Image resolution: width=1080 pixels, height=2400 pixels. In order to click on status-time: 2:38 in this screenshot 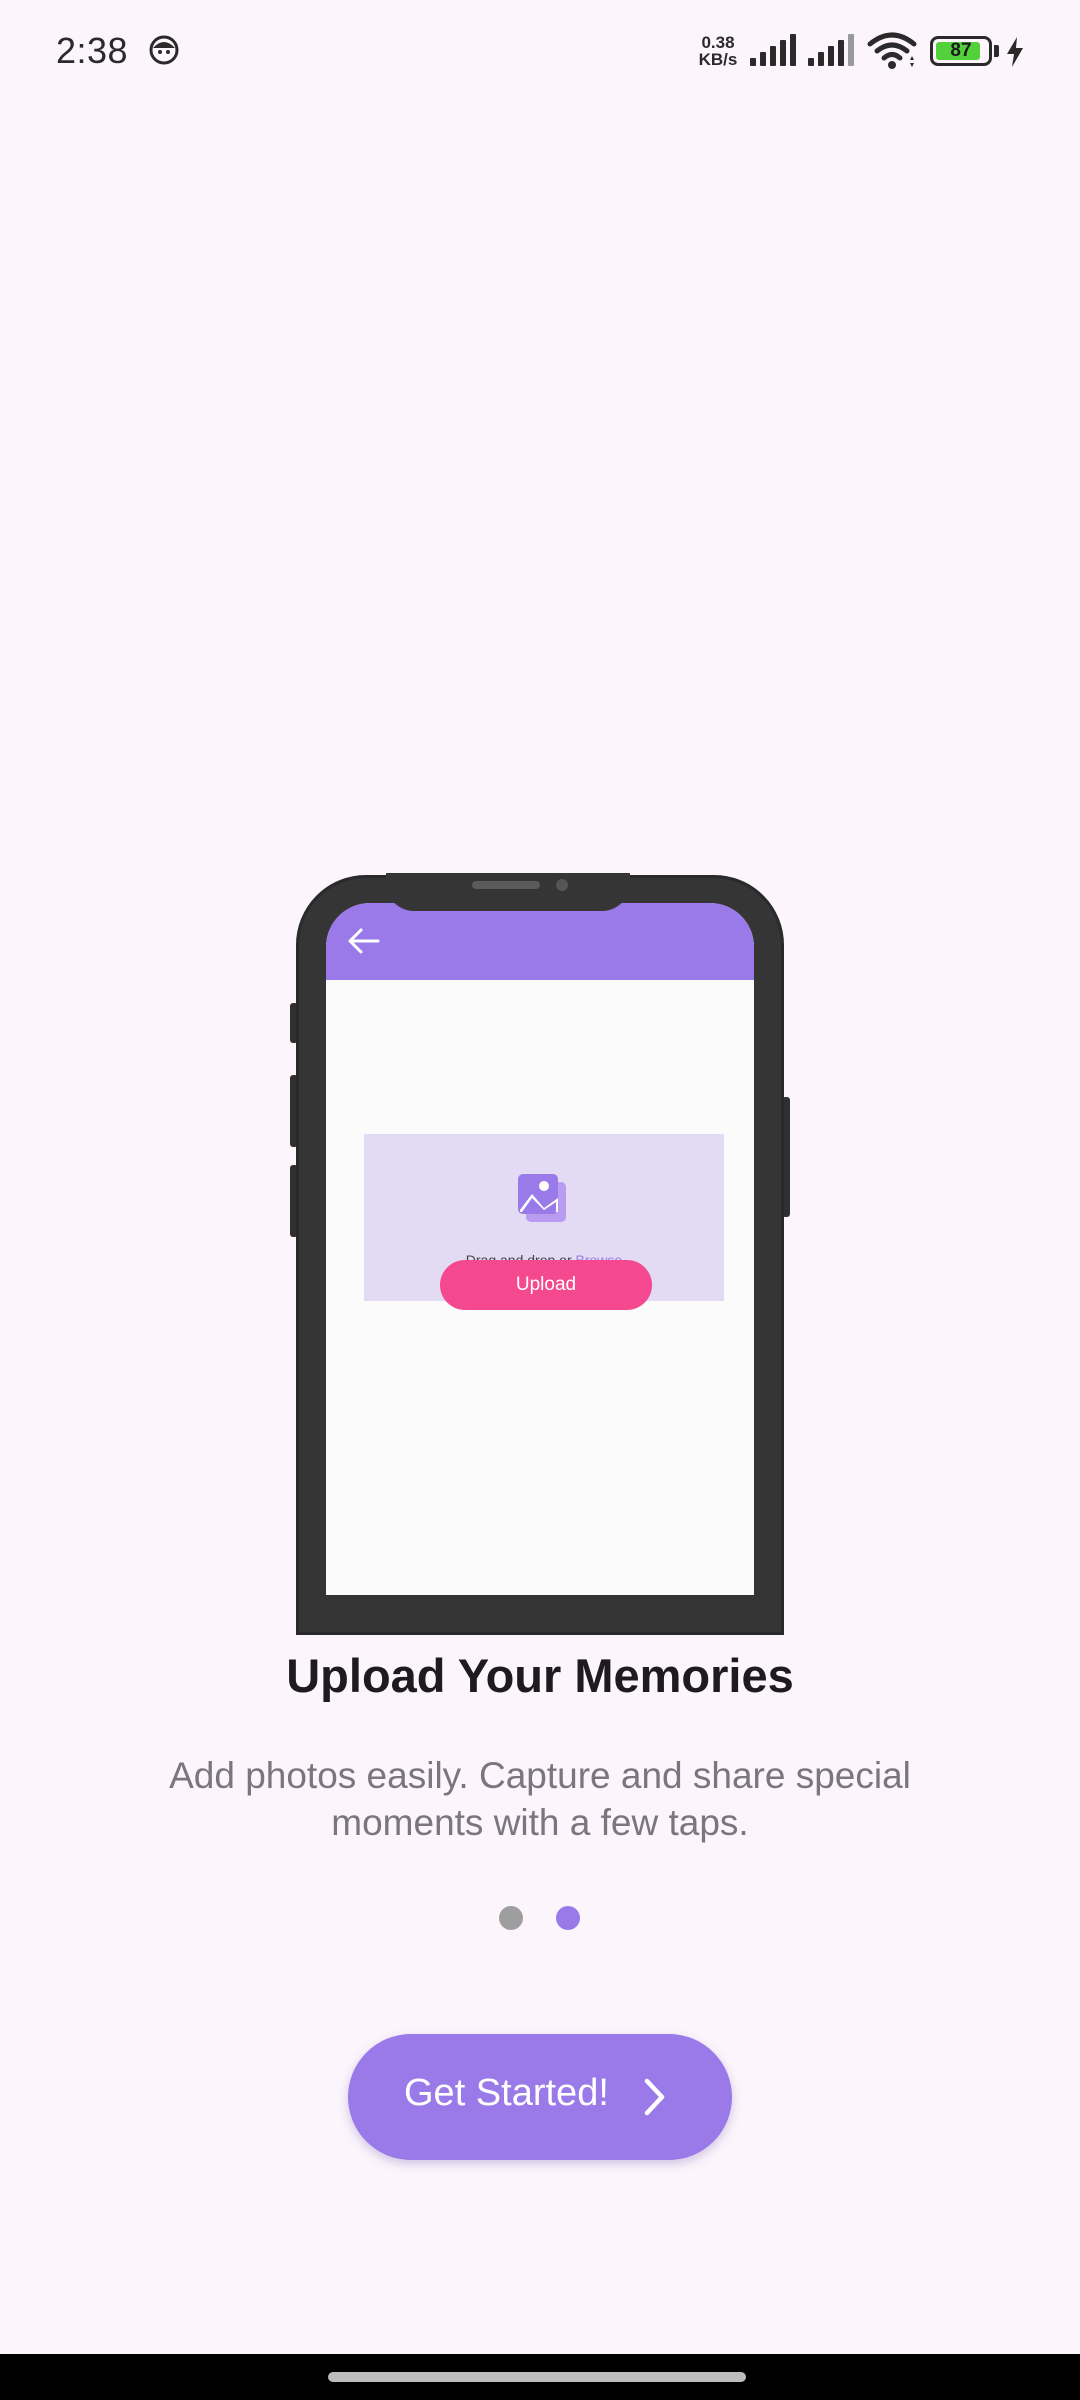, I will do `click(92, 50)`.